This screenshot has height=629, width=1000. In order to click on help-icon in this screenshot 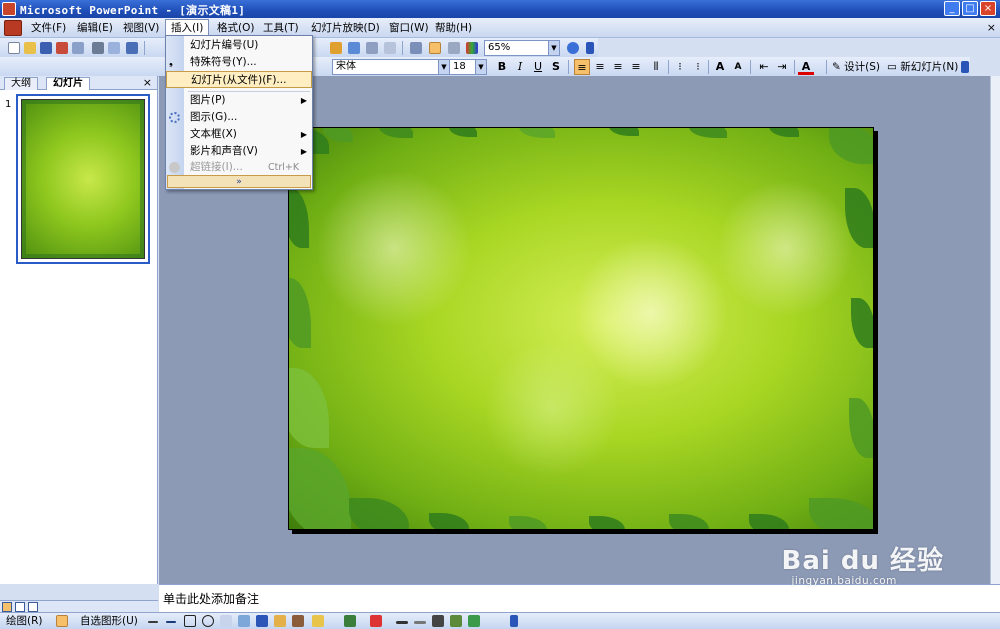, I will do `click(573, 48)`.